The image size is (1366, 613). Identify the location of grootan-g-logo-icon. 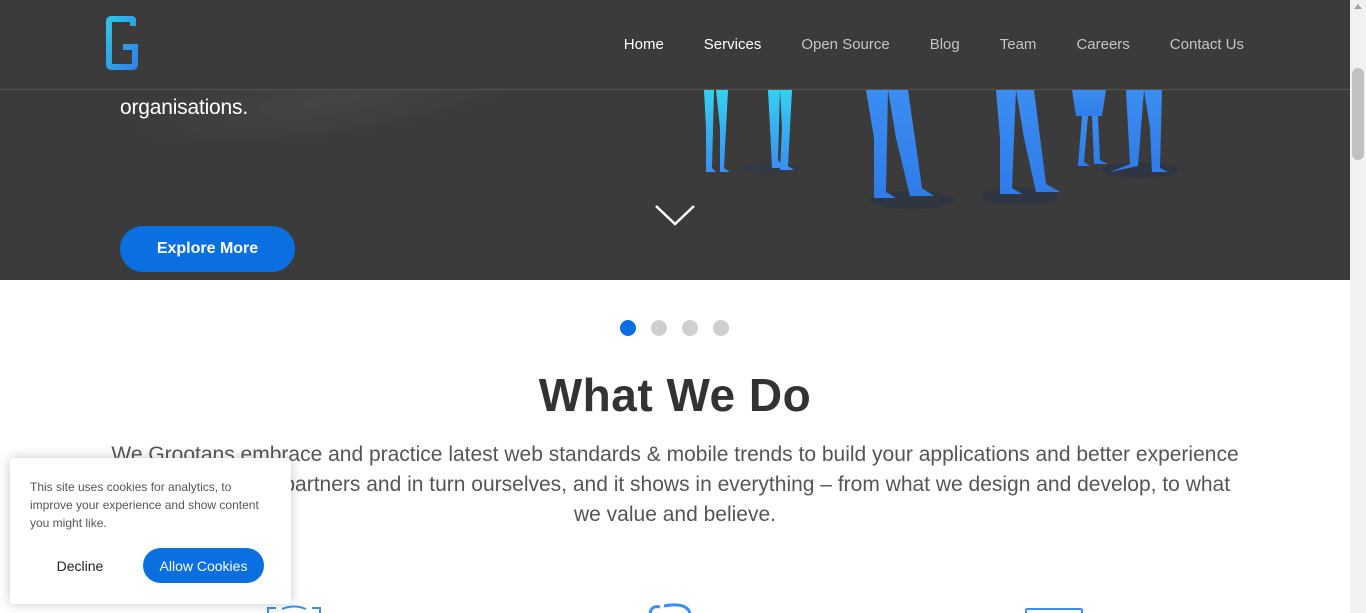
(122, 43).